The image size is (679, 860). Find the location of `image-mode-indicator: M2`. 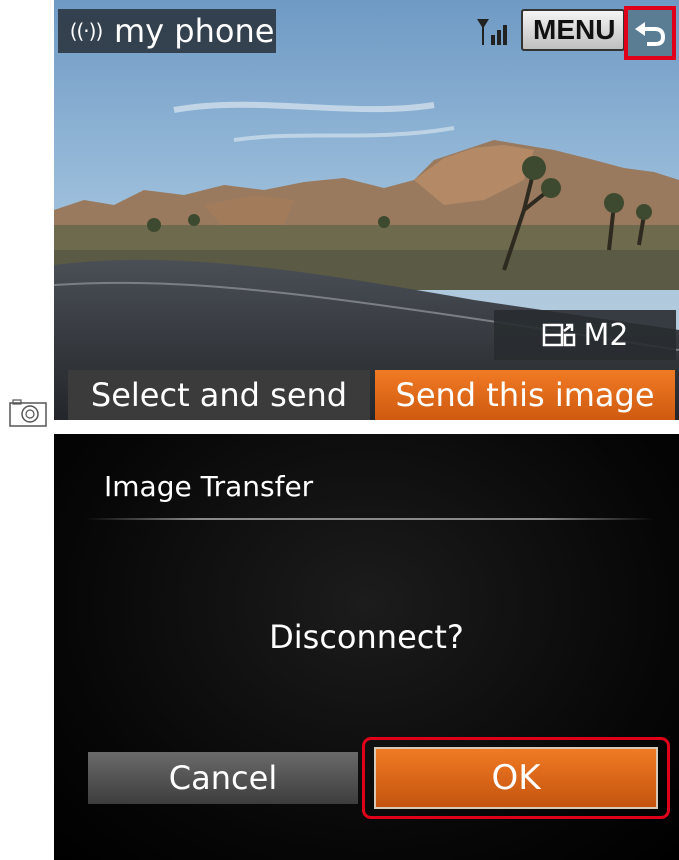

image-mode-indicator: M2 is located at coordinates (585, 335).